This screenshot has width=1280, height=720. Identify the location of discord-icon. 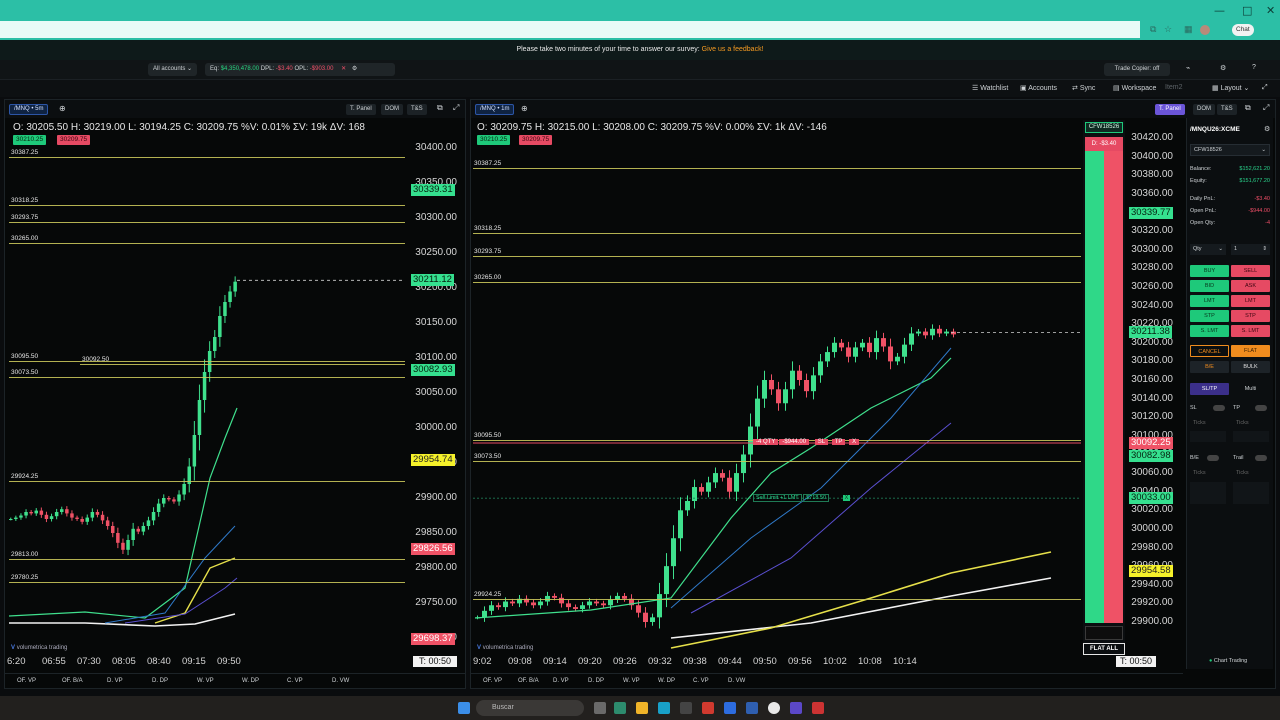
(796, 708).